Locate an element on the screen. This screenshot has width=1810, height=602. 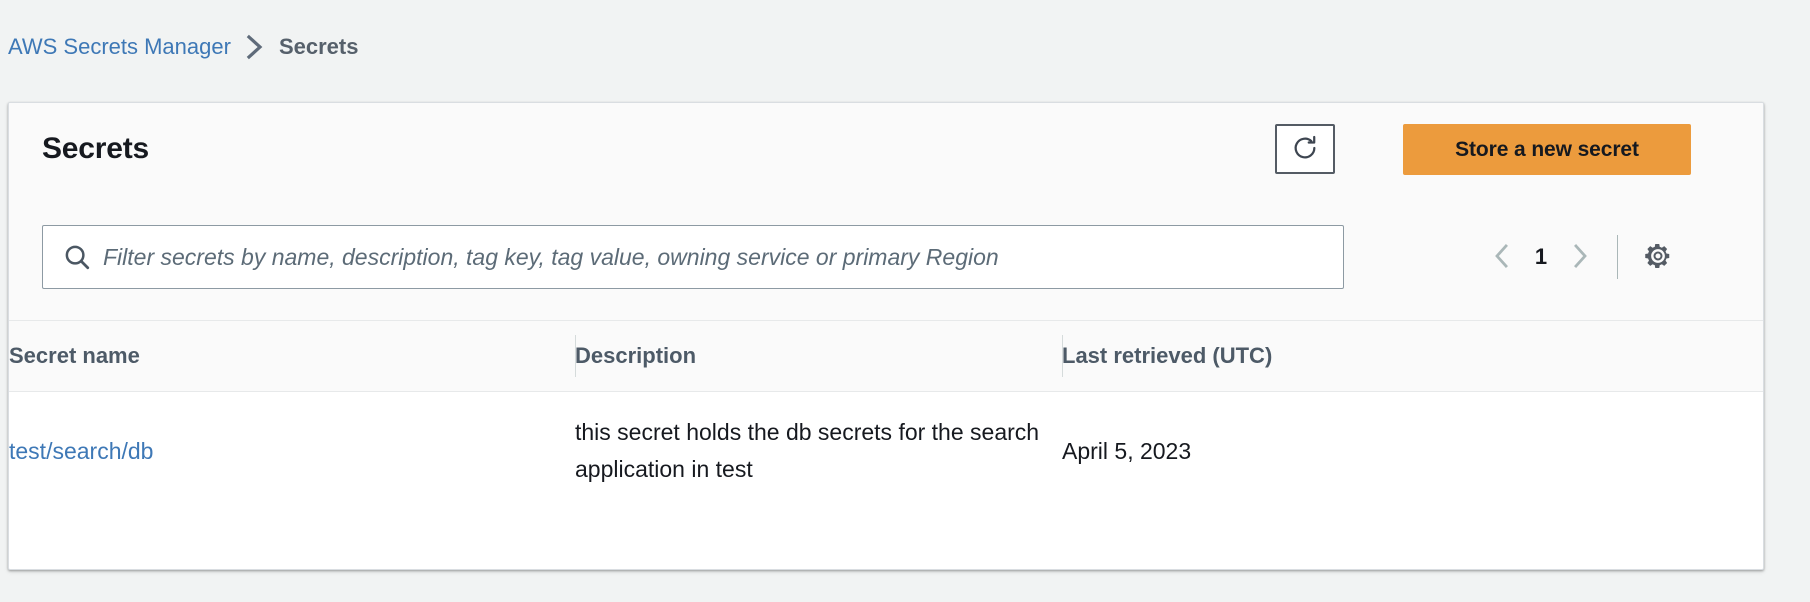
breadcrumb-current-secrets: Secrets is located at coordinates (318, 46).